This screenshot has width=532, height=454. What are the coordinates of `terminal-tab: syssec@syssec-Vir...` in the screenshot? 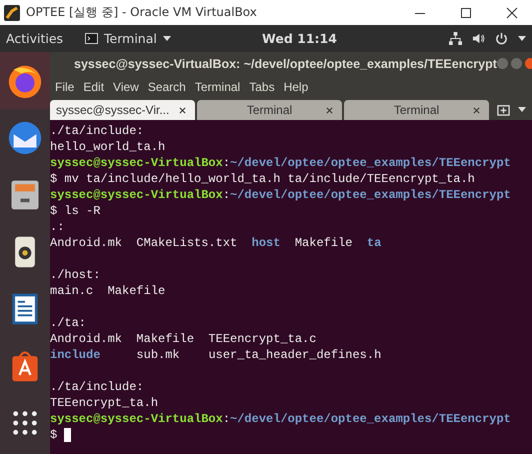 It's located at (122, 110).